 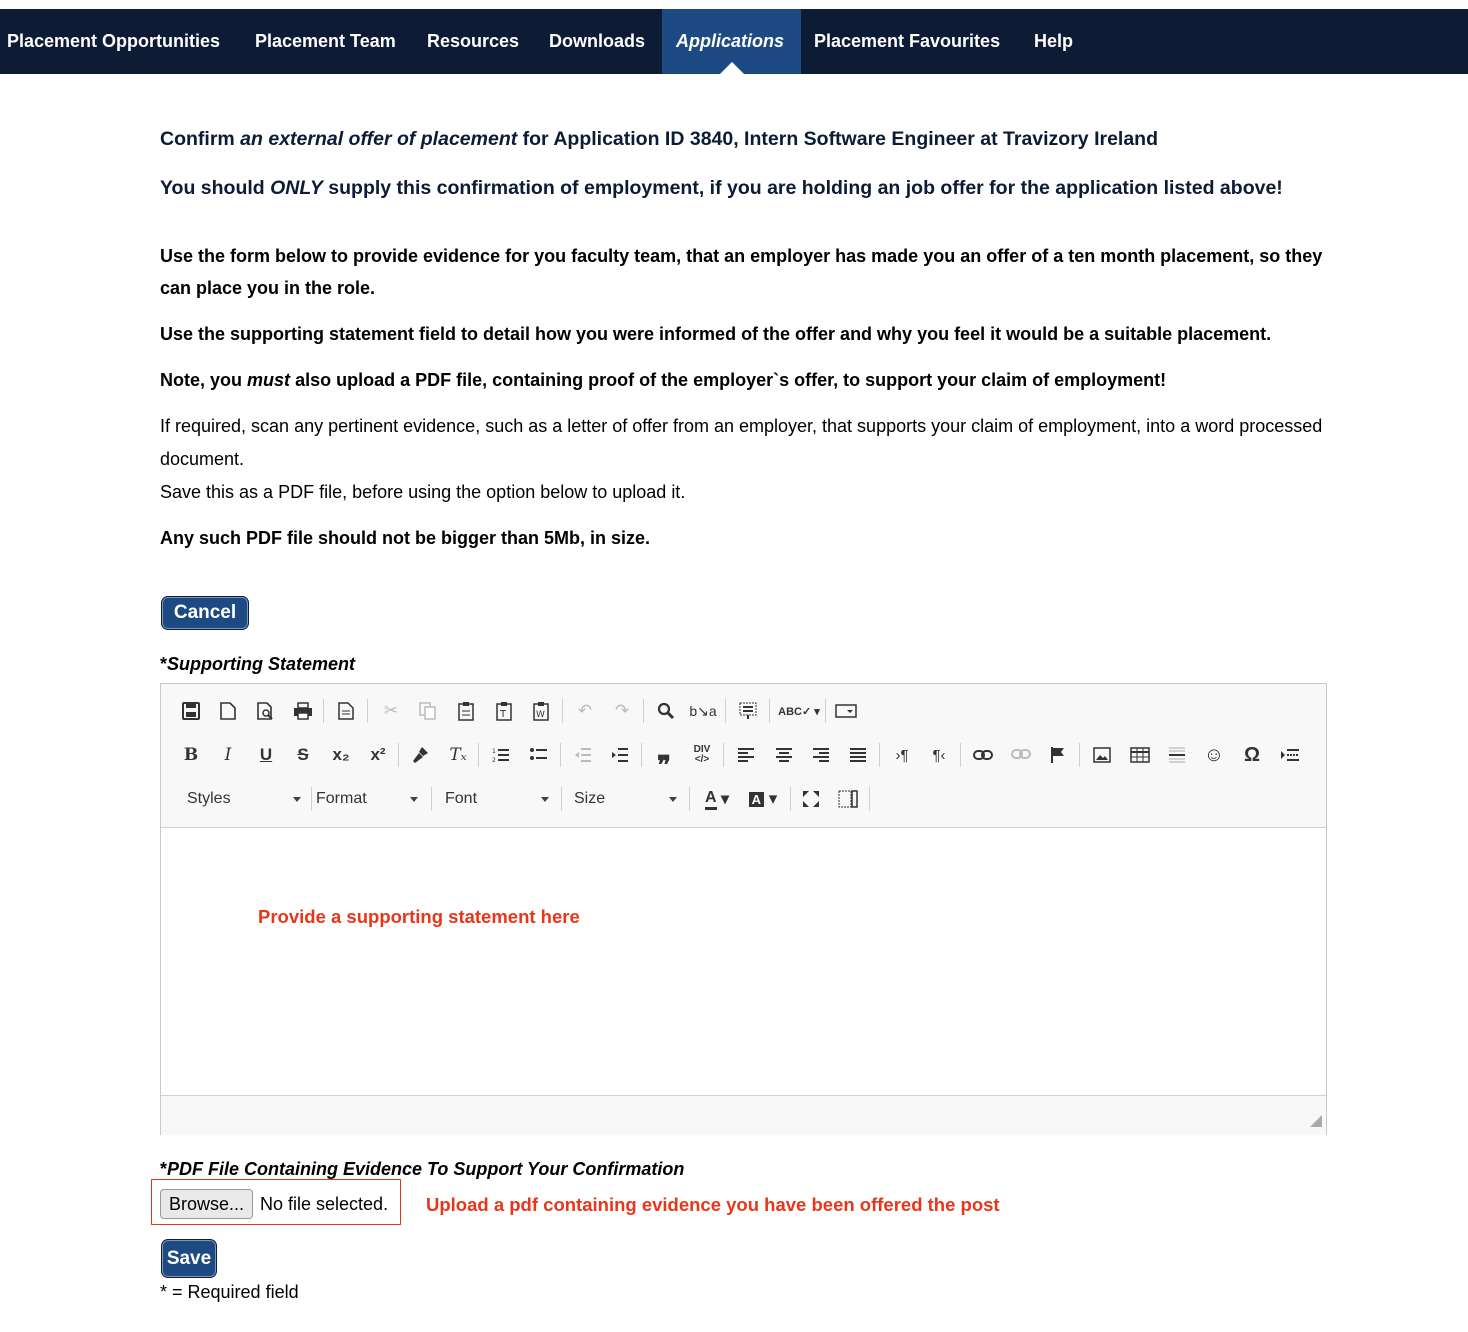 I want to click on link-icon, so click(x=983, y=755).